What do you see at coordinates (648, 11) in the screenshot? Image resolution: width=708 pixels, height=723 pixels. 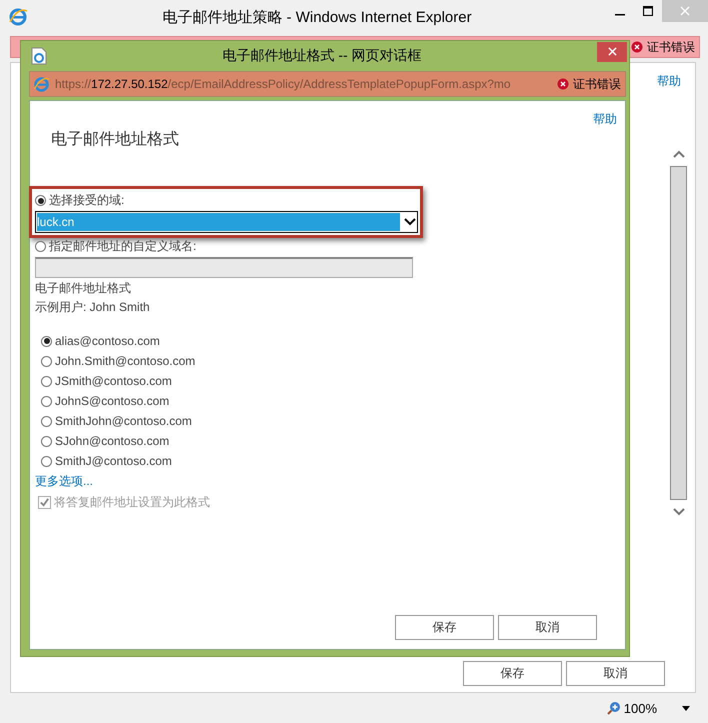 I see `maximize-icon` at bounding box center [648, 11].